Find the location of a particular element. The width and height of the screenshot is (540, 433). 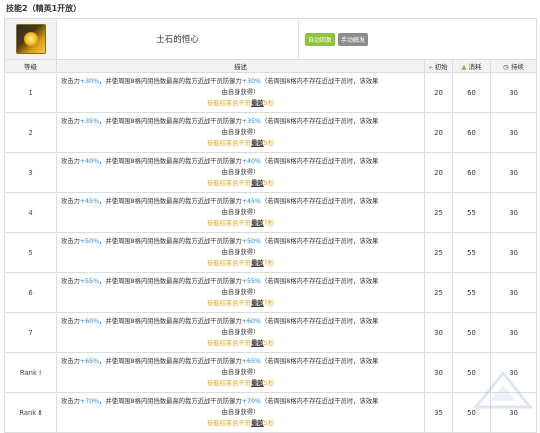

atk-value: +45% is located at coordinates (89, 201).